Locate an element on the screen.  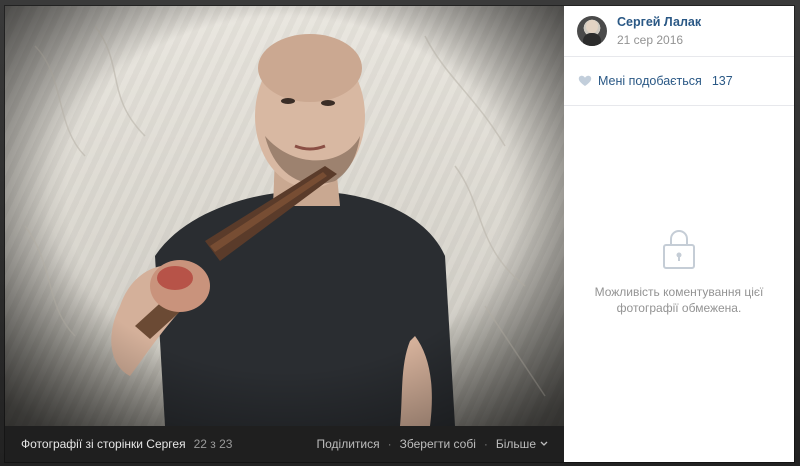
more-button: Більше is located at coordinates (522, 444).